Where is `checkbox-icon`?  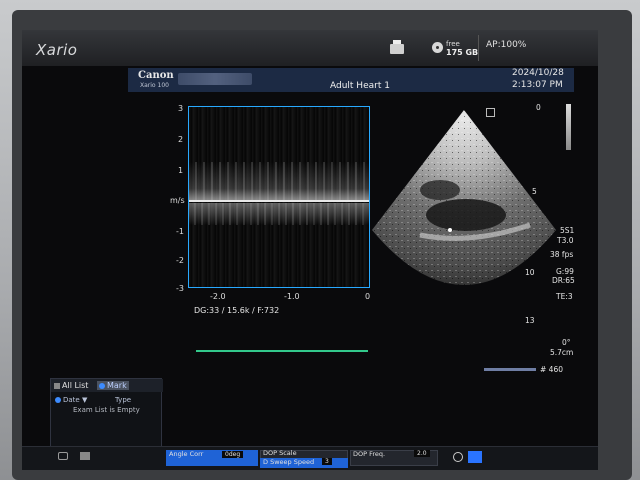 checkbox-icon is located at coordinates (57, 385).